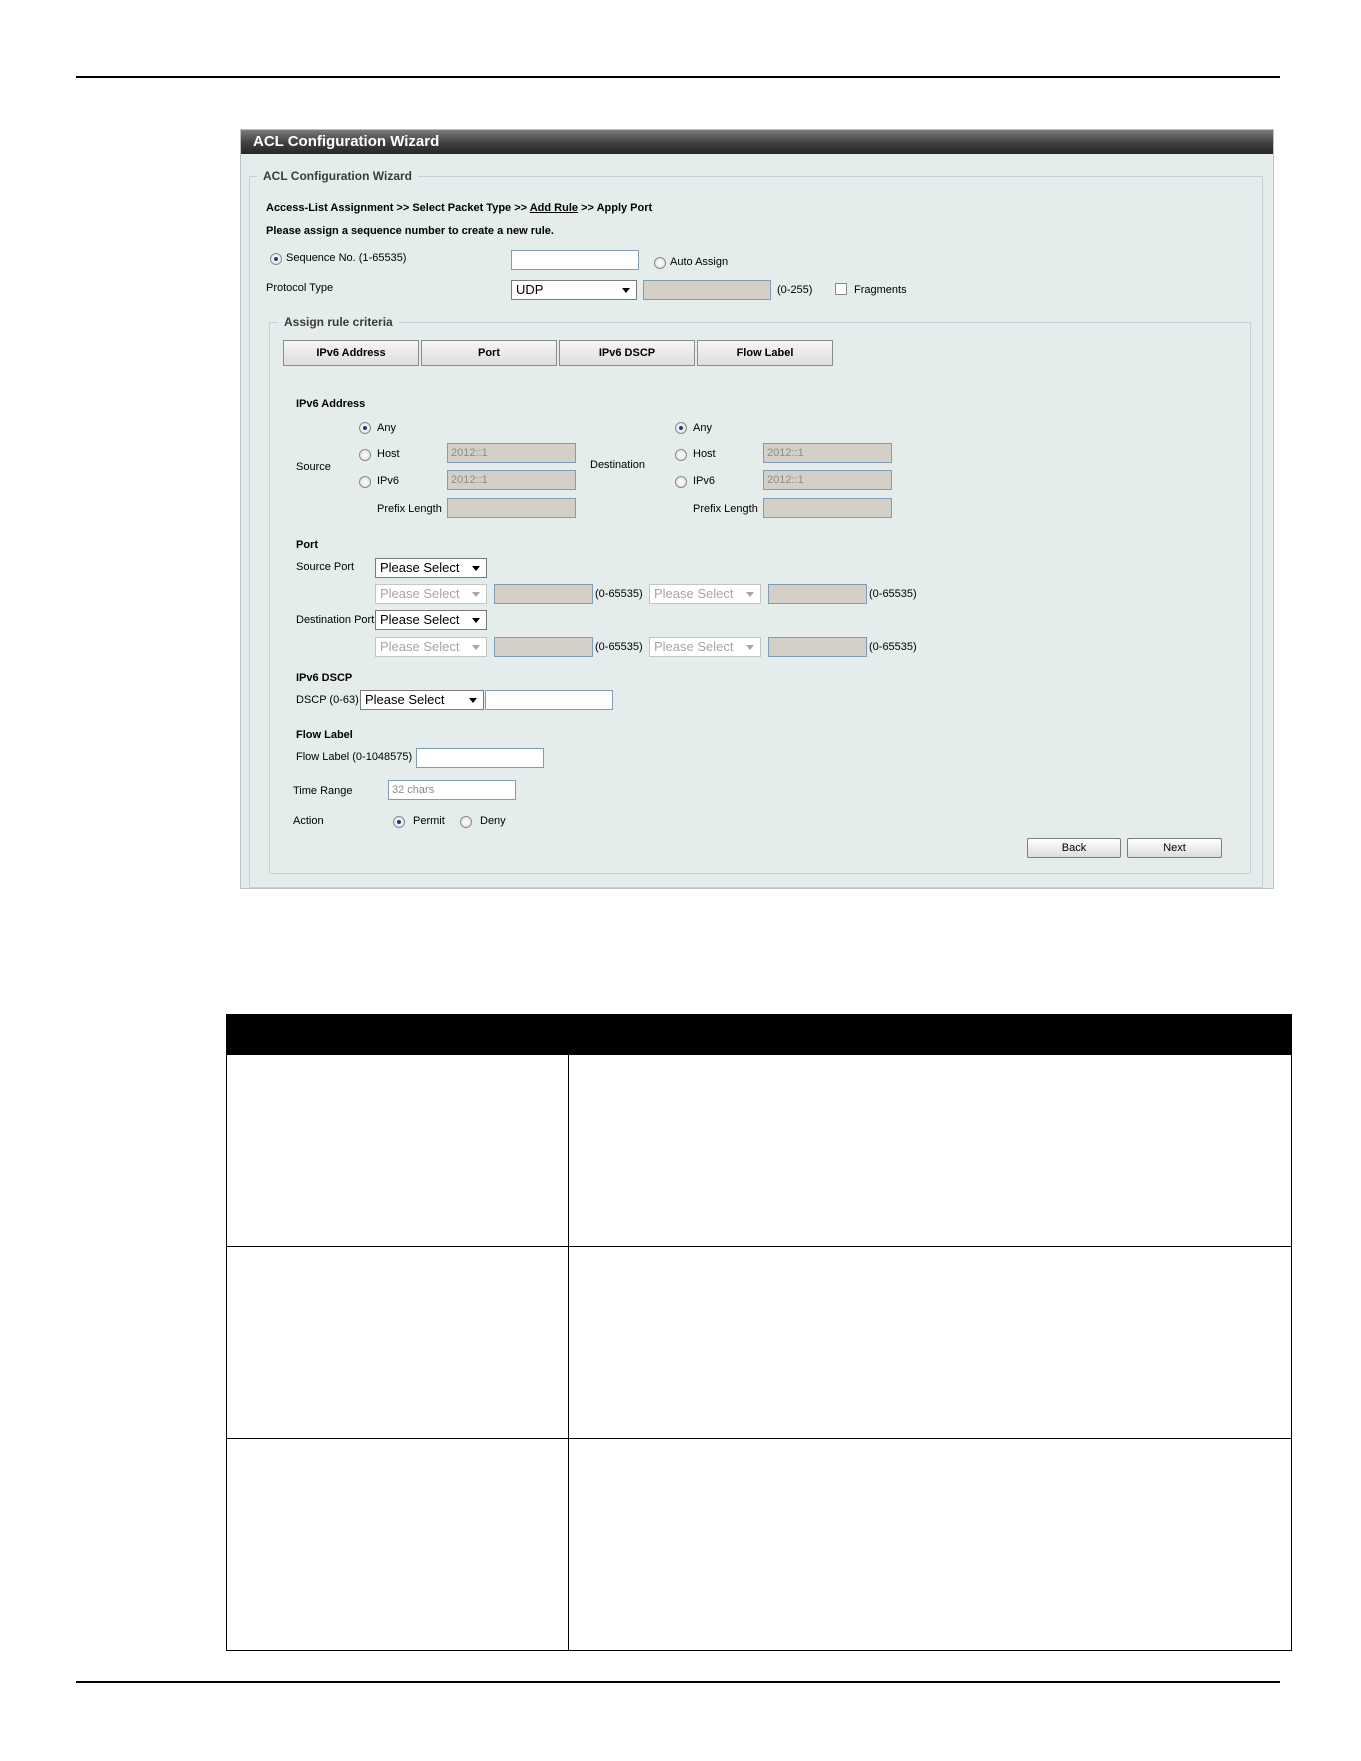  Describe the element at coordinates (420, 567) in the screenshot. I see `source-port-value: Please Select` at that location.